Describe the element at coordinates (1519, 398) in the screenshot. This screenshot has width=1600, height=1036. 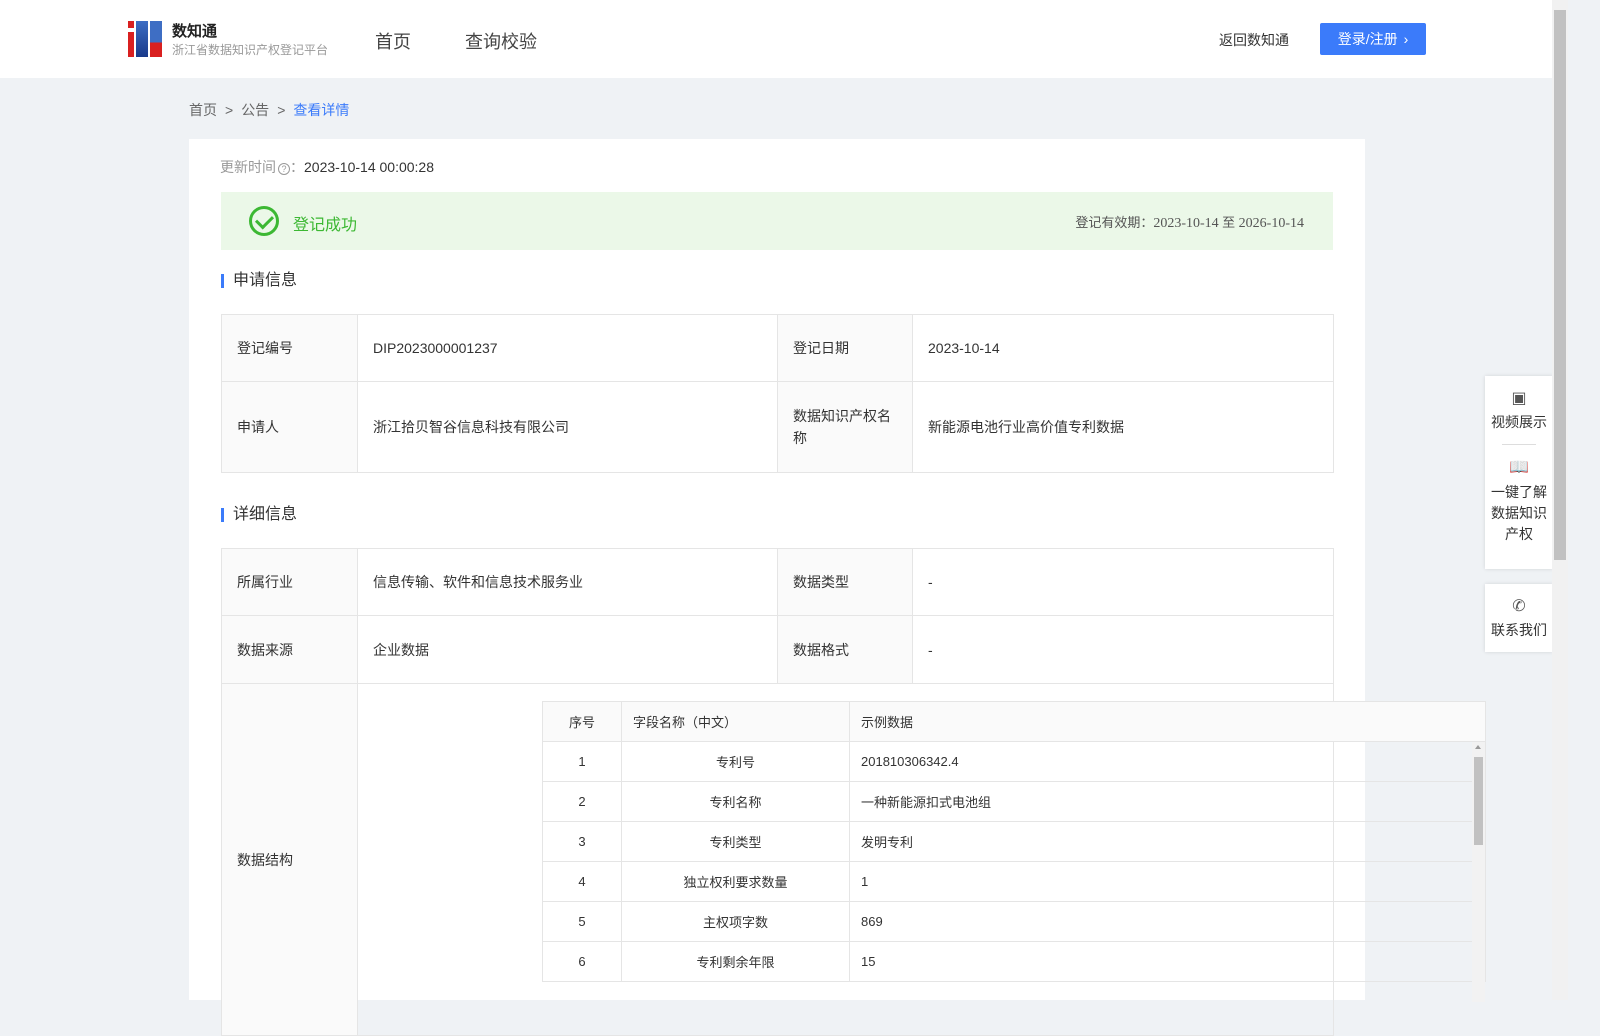
I see `film-icon: ▣` at that location.